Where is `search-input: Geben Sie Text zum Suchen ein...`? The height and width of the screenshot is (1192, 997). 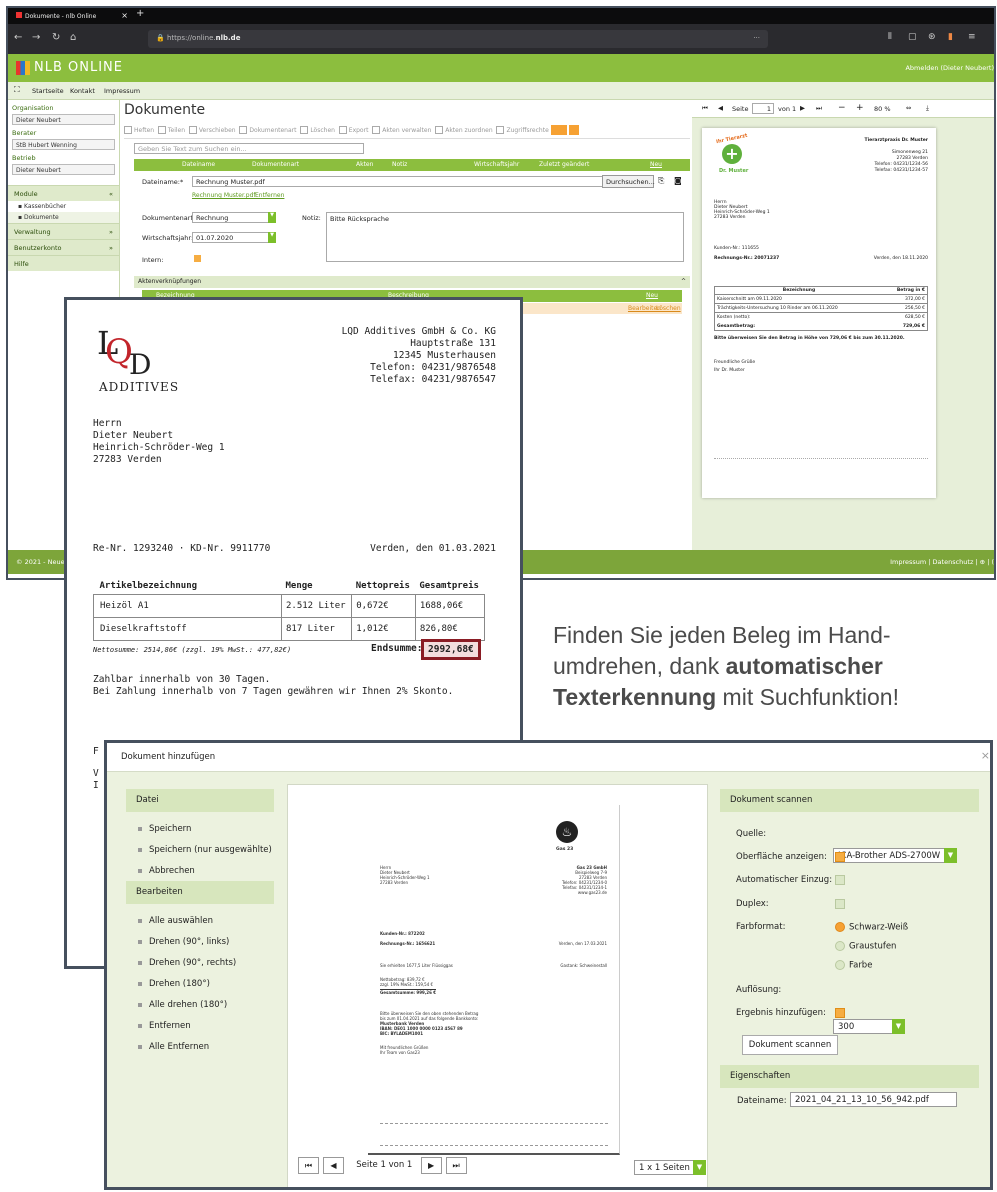
search-input: Geben Sie Text zum Suchen ein... is located at coordinates (249, 148).